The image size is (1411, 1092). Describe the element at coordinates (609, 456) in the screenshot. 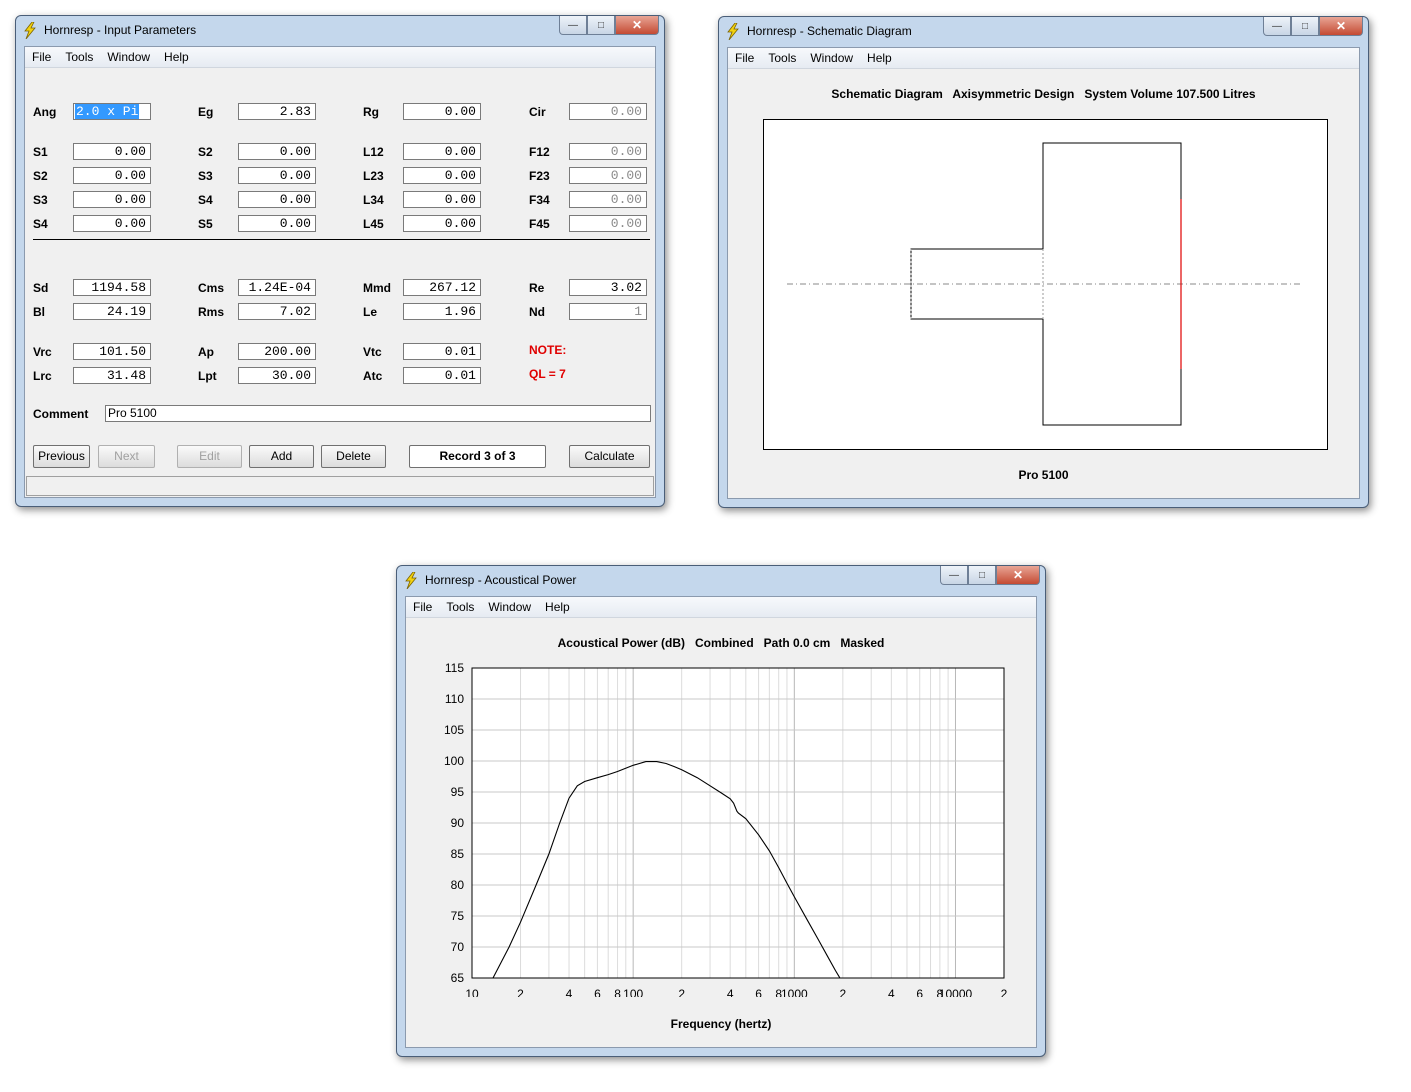

I see `calculate-button: Calculate` at that location.